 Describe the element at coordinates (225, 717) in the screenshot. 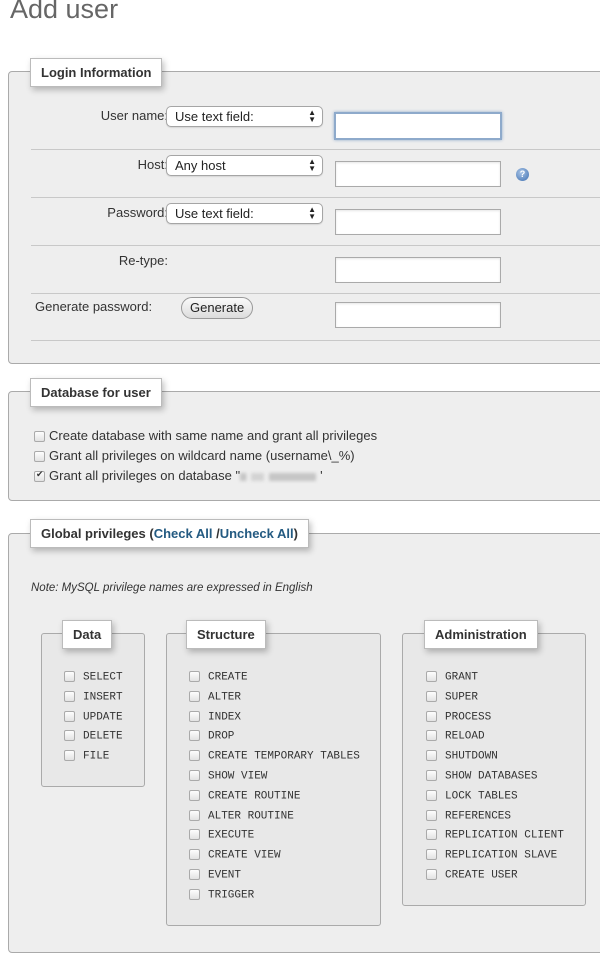

I see `privilege-label: INDEX` at that location.